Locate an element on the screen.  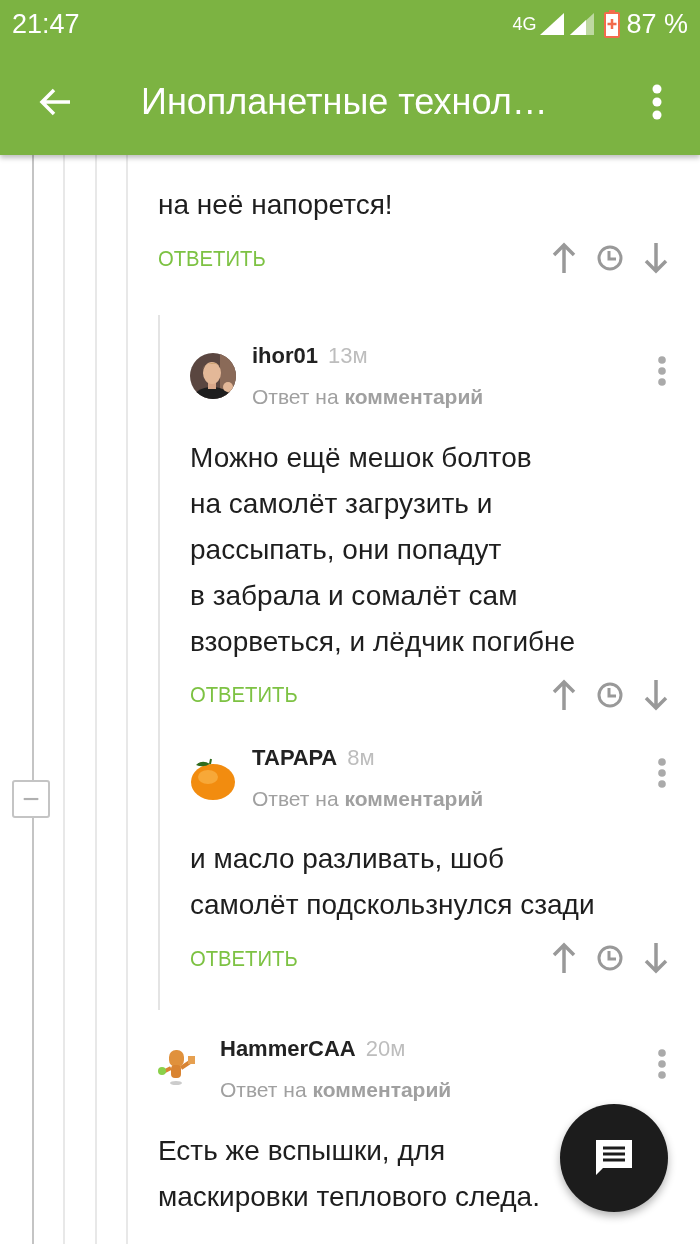
author-name: HammerCAA is located at coordinates (288, 1048).